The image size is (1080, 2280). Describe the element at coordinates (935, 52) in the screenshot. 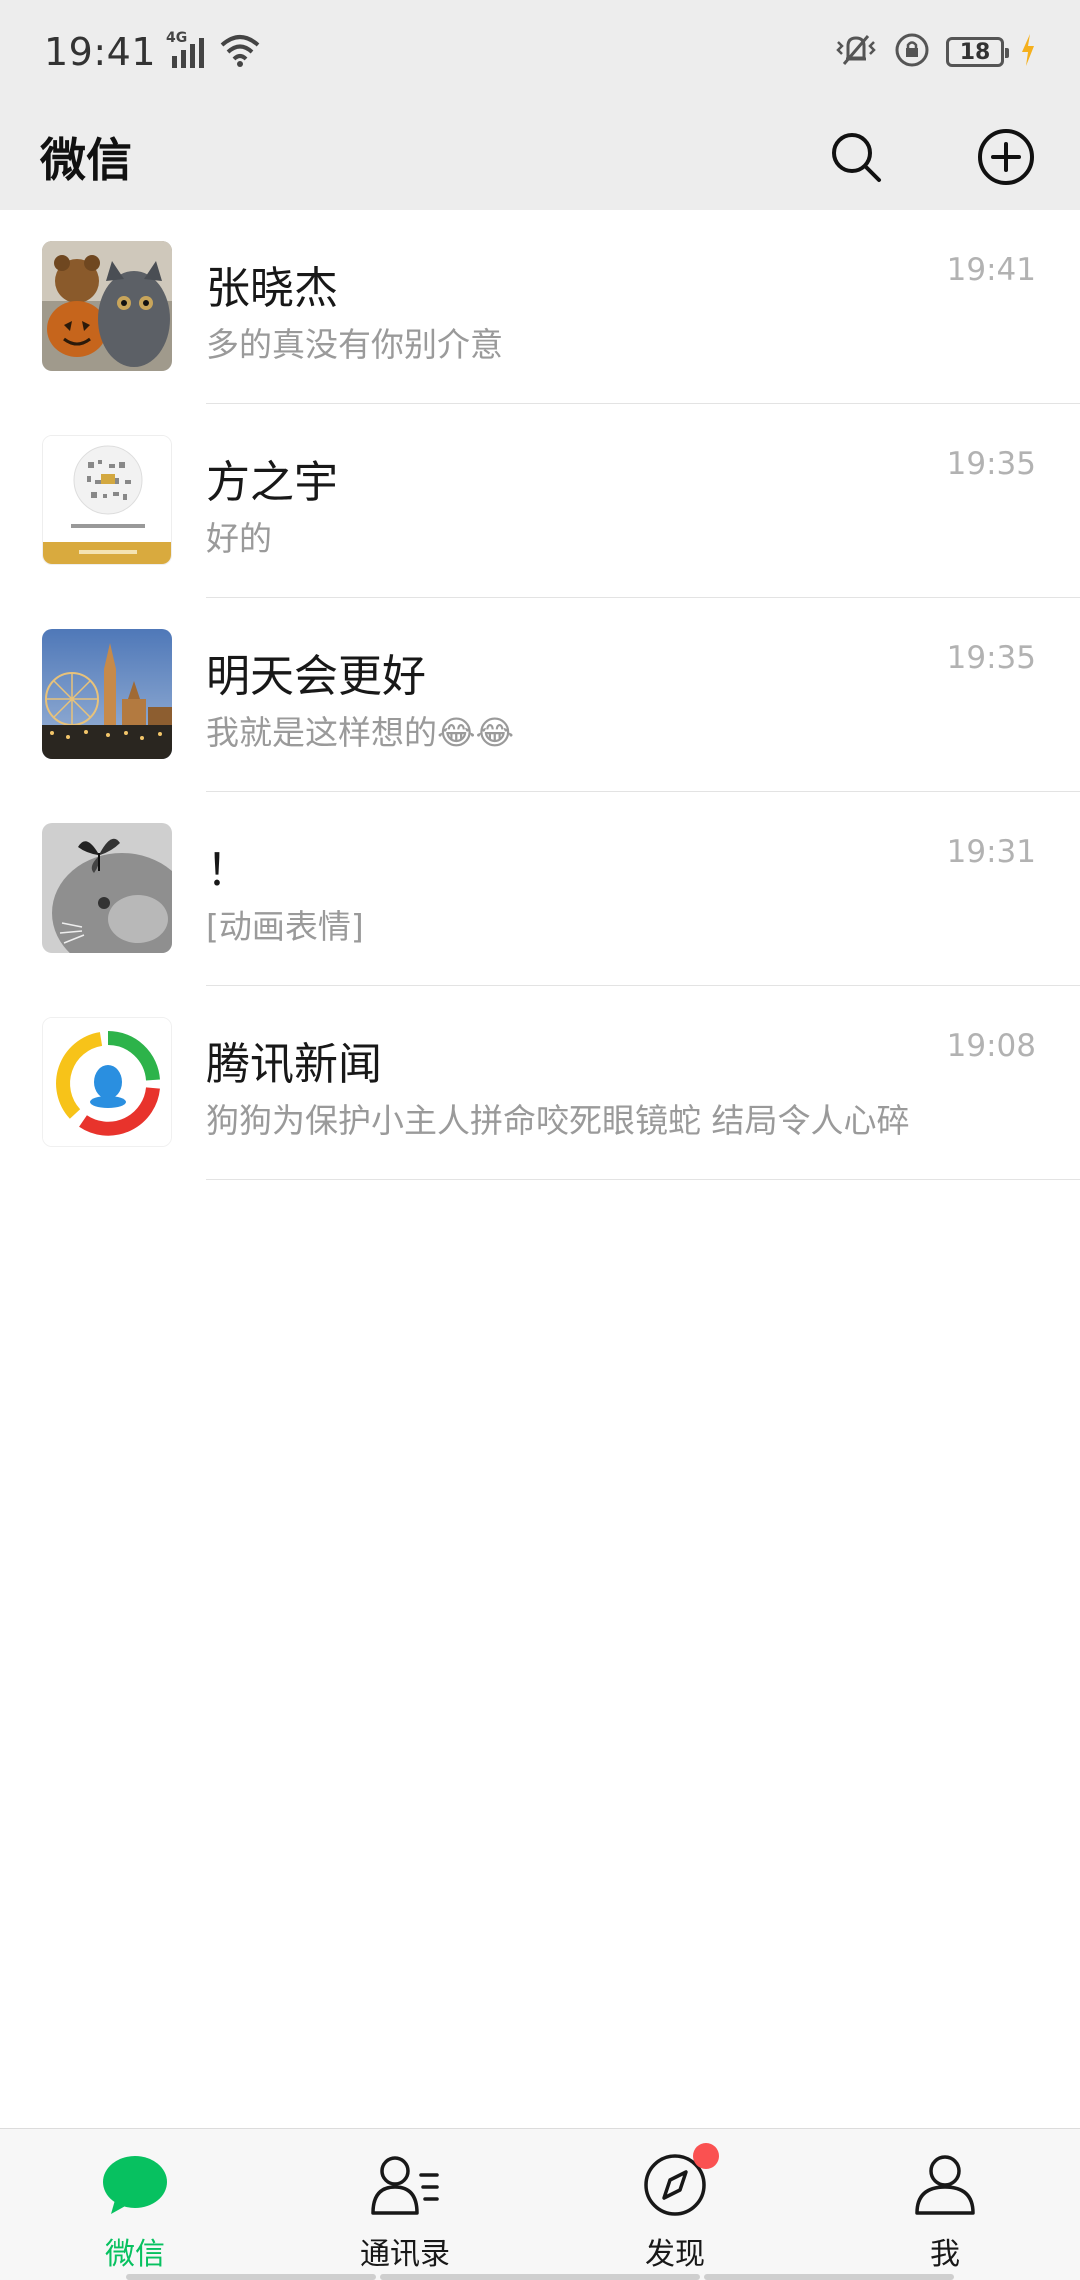

I see `status-right: 18` at that location.